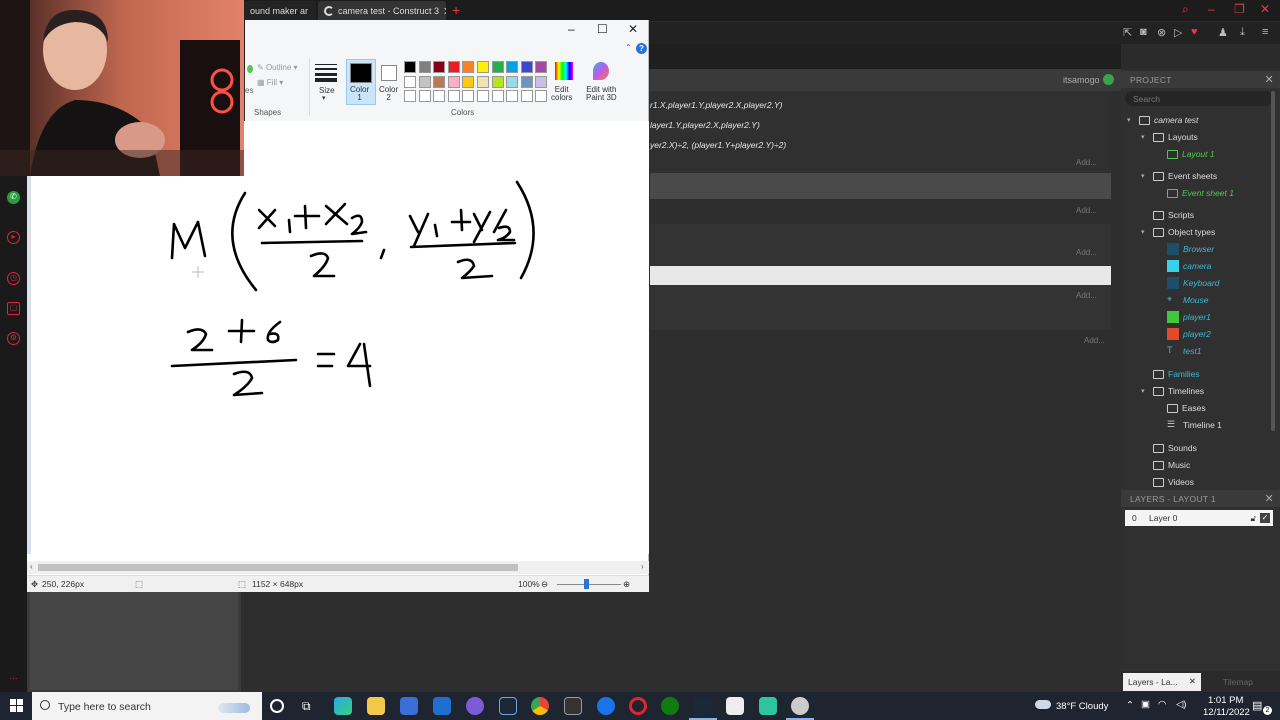 Image resolution: width=1280 pixels, height=720 pixels. I want to click on tree-item-music: Music, so click(1171, 465).